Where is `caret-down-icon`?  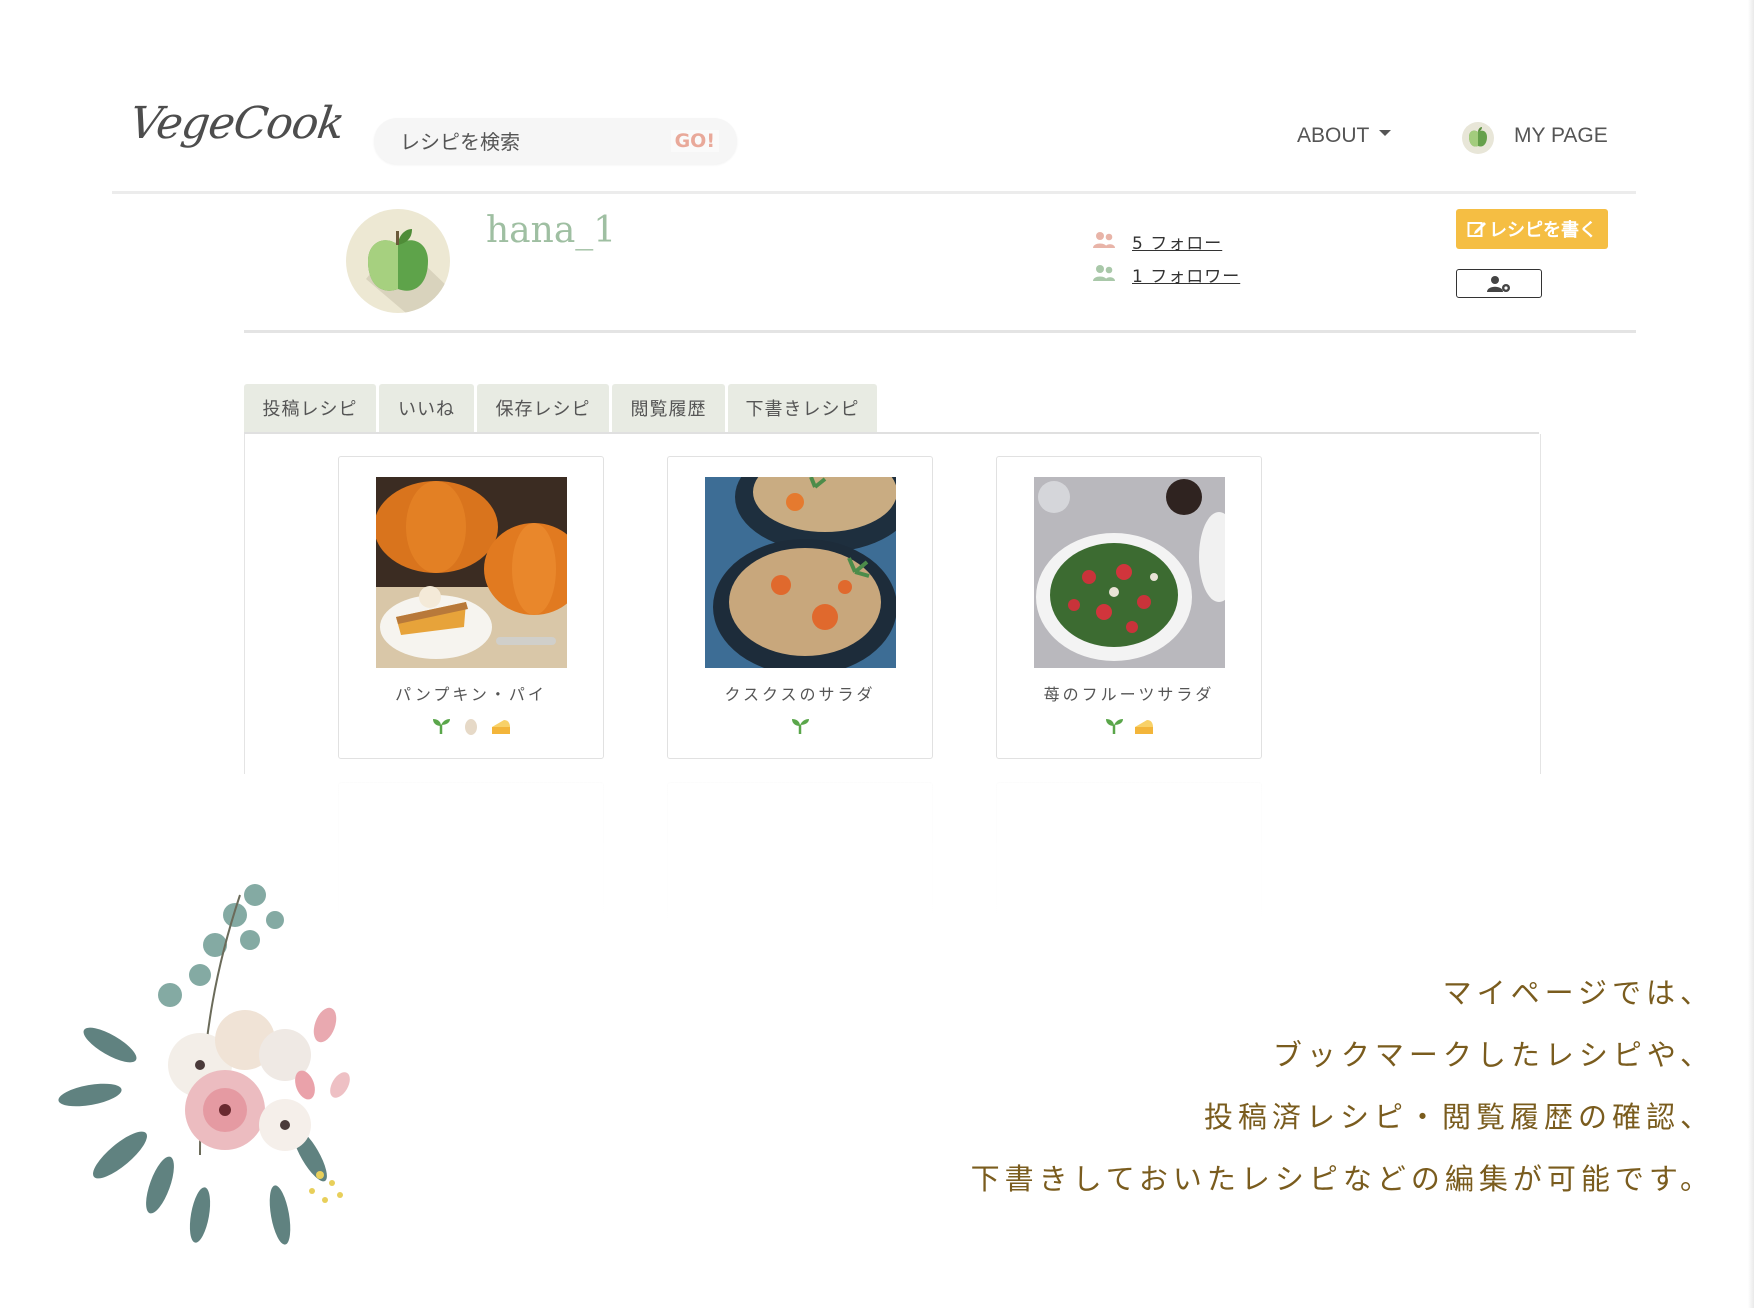
caret-down-icon is located at coordinates (1385, 133).